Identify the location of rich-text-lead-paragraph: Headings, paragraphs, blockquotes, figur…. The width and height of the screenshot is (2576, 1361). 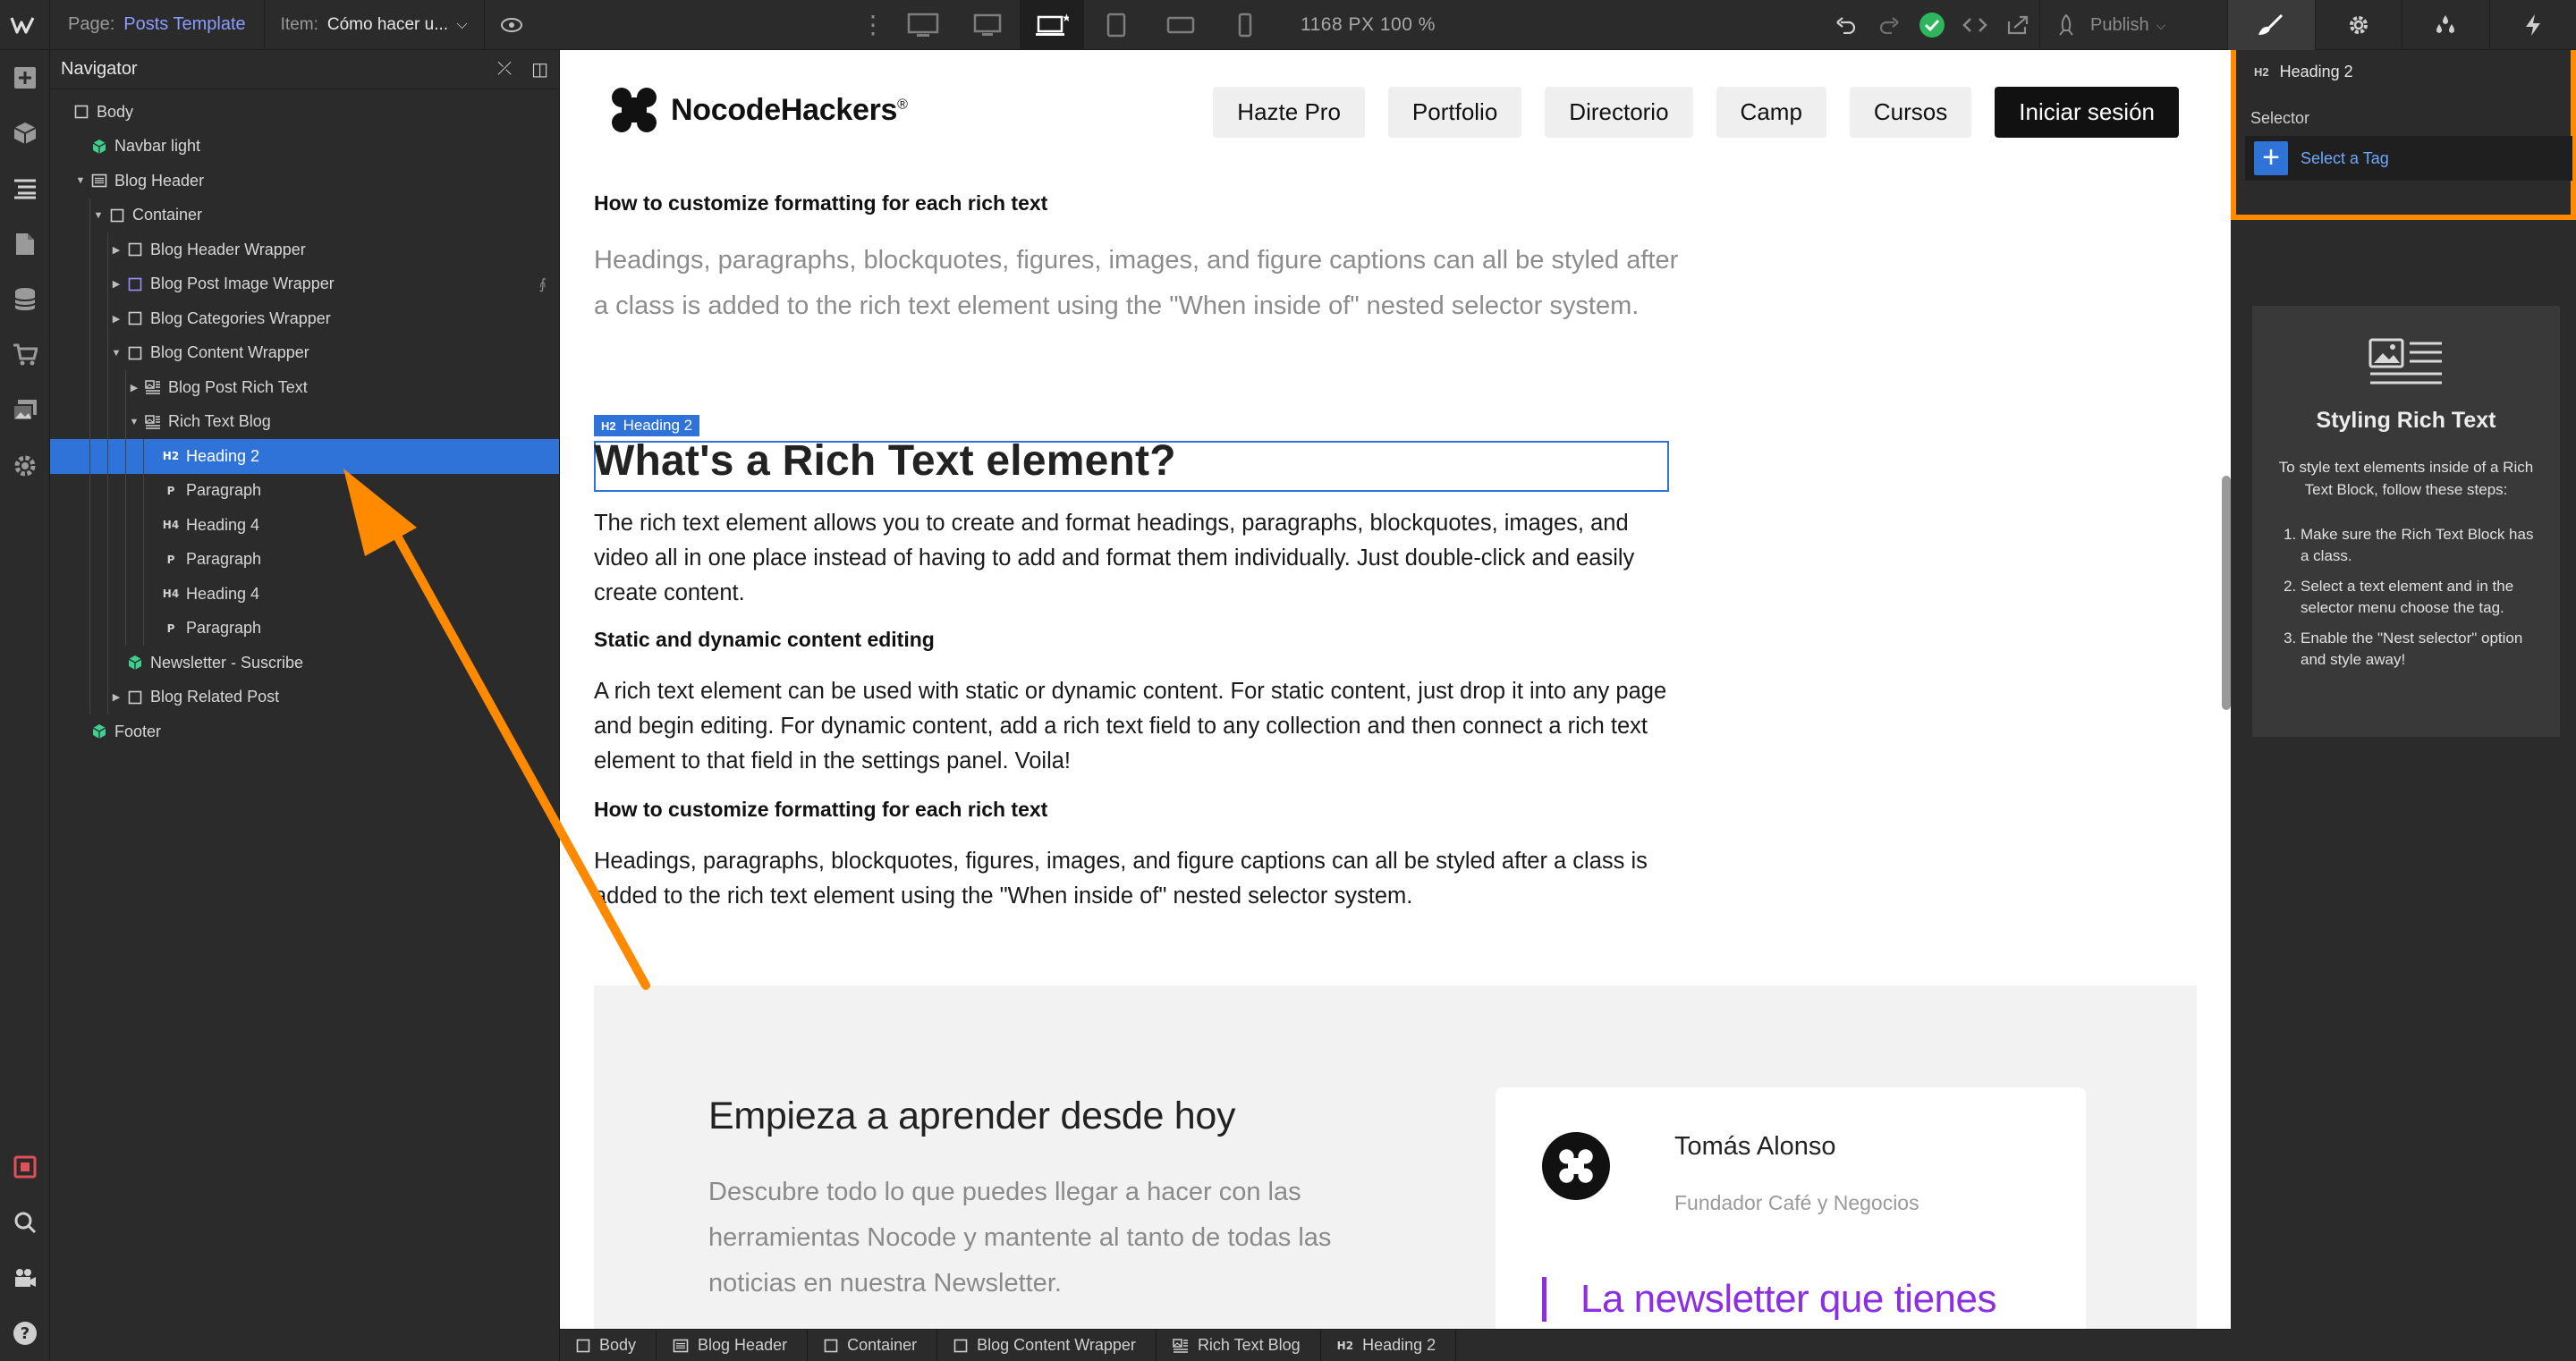
(1144, 283).